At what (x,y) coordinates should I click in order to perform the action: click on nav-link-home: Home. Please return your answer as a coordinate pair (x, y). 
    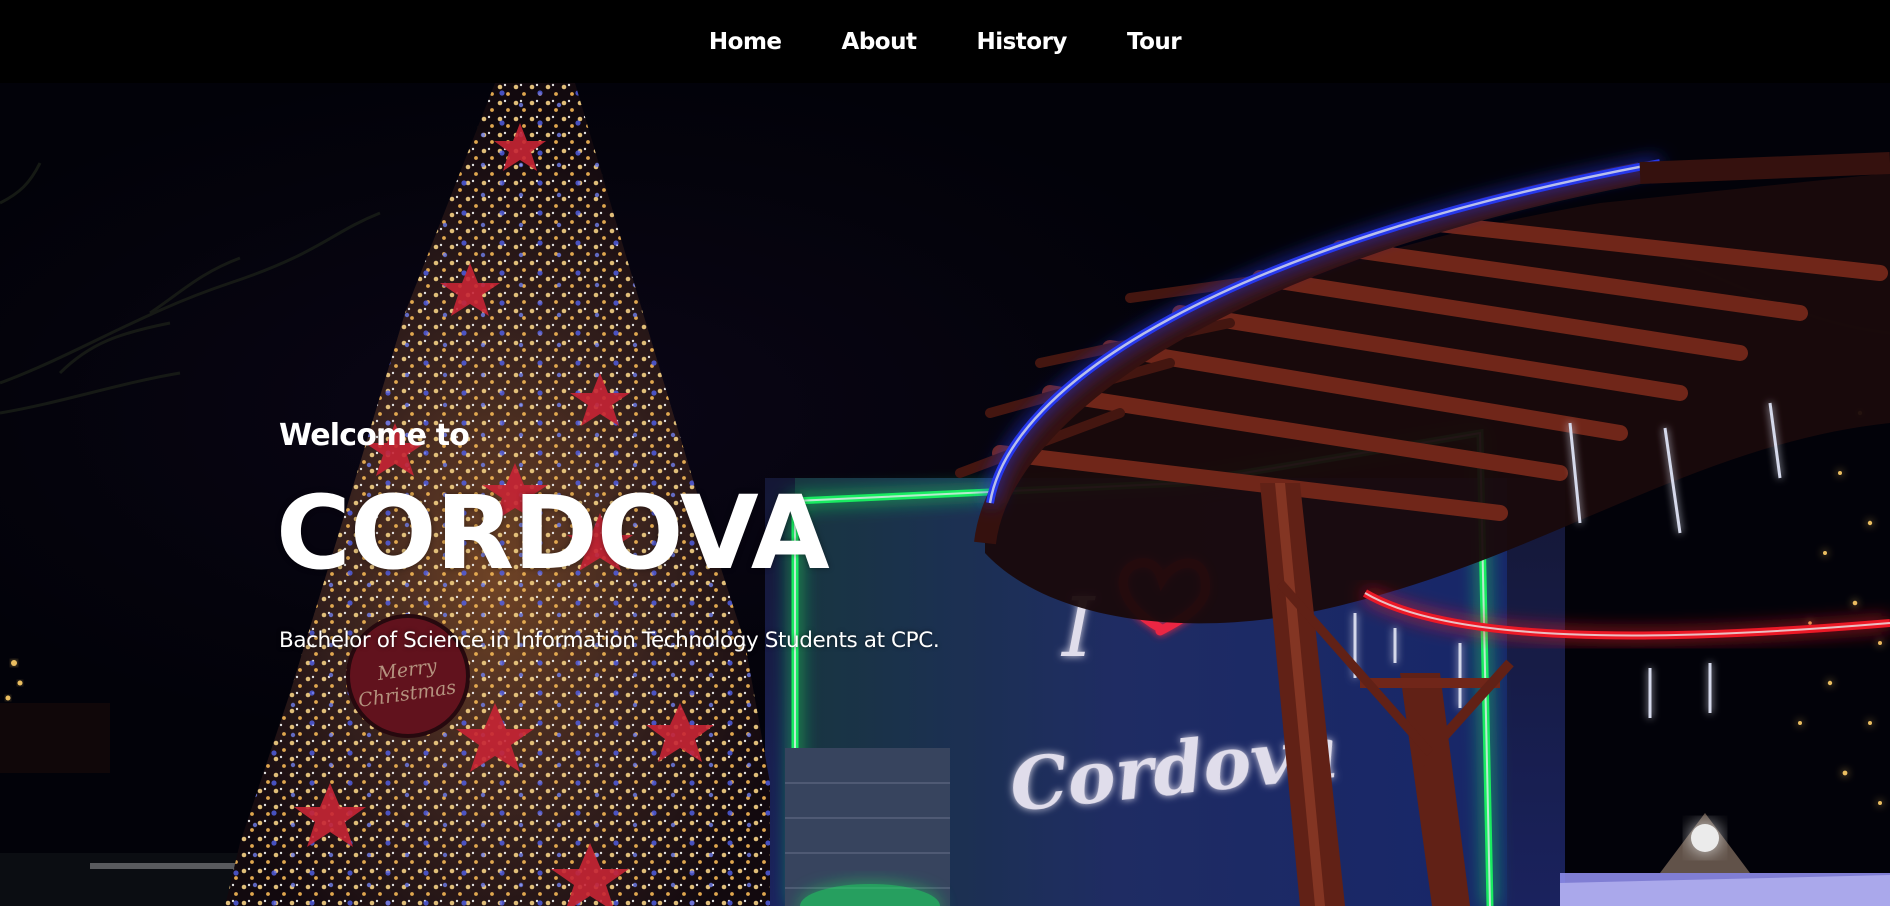
    Looking at the image, I should click on (745, 42).